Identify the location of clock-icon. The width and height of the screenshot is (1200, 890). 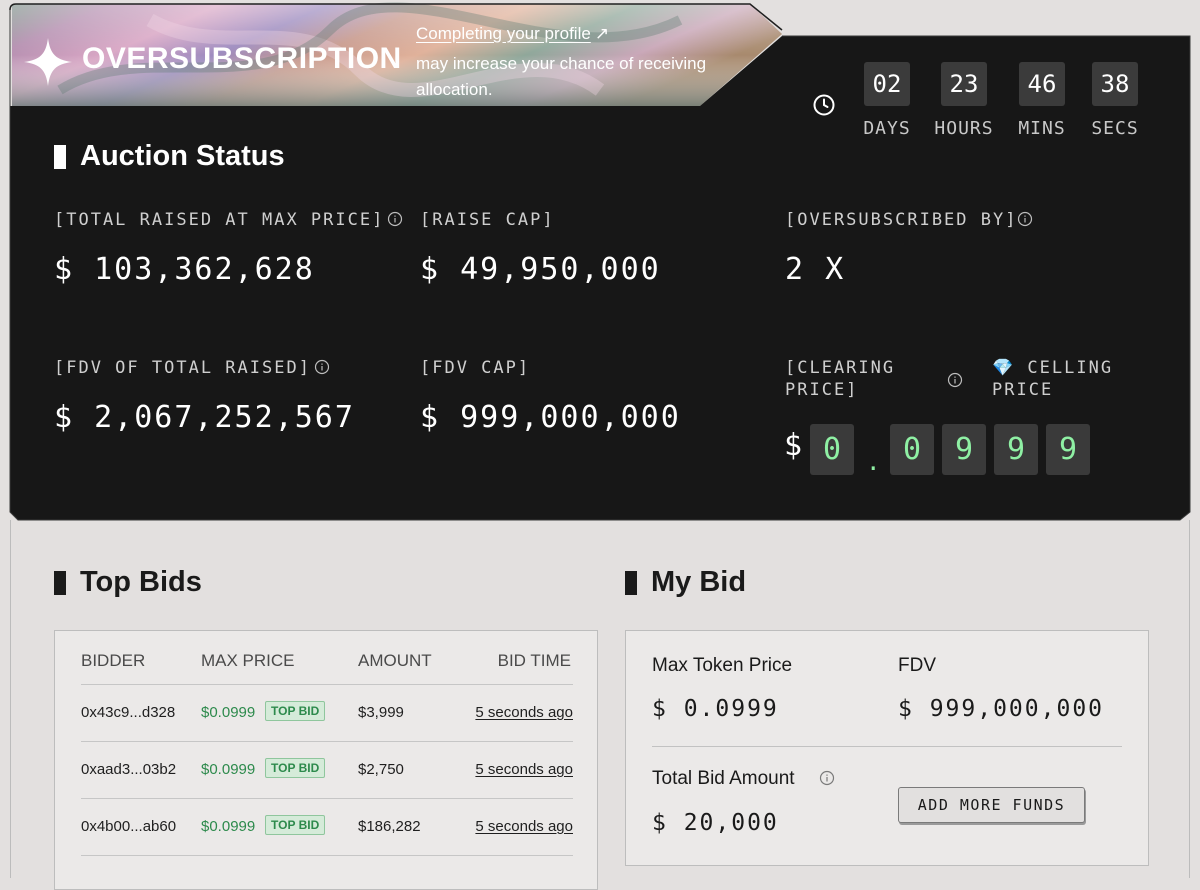
(824, 105).